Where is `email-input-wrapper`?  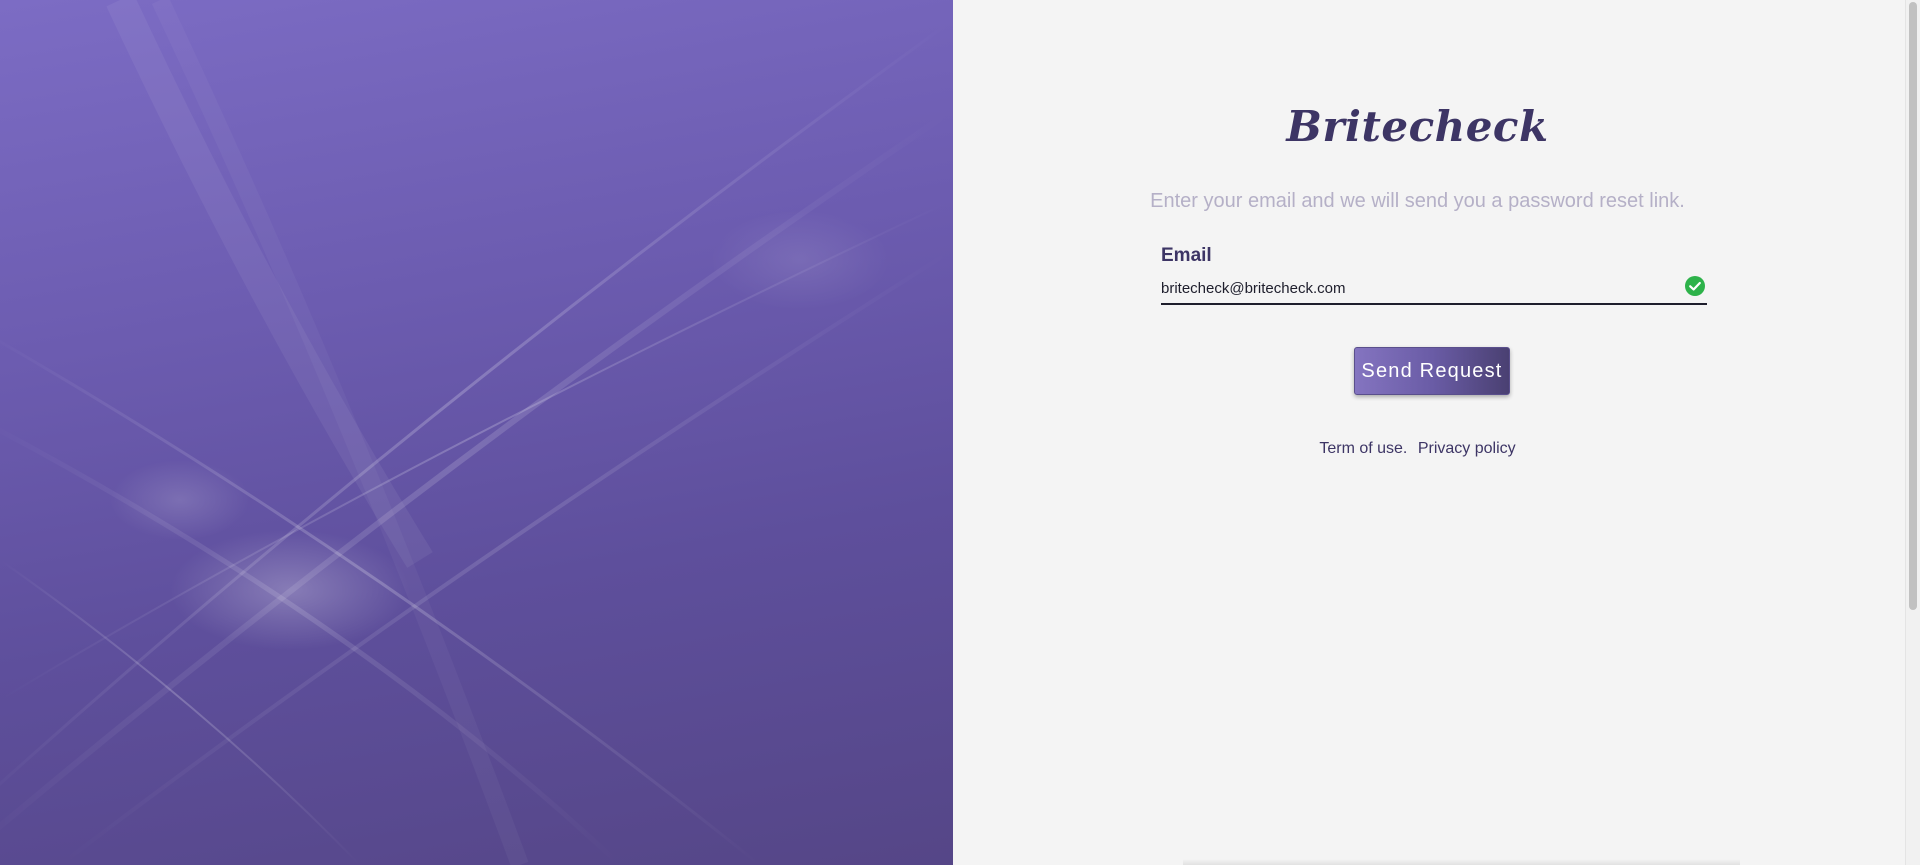
email-input-wrapper is located at coordinates (1434, 290).